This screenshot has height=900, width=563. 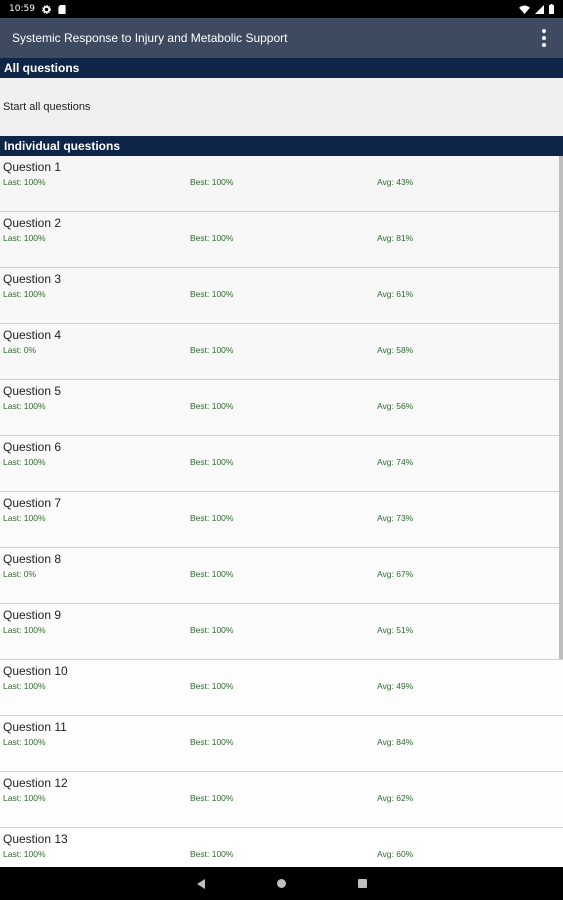 What do you see at coordinates (395, 854) in the screenshot?
I see `average-score: Avg: 60%` at bounding box center [395, 854].